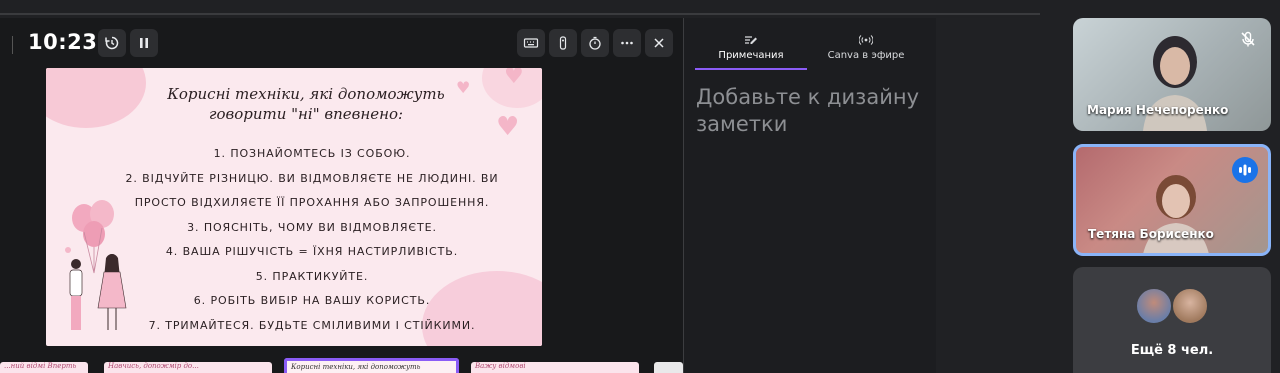 The width and height of the screenshot is (1280, 373). I want to click on keyboard-icon, so click(531, 43).